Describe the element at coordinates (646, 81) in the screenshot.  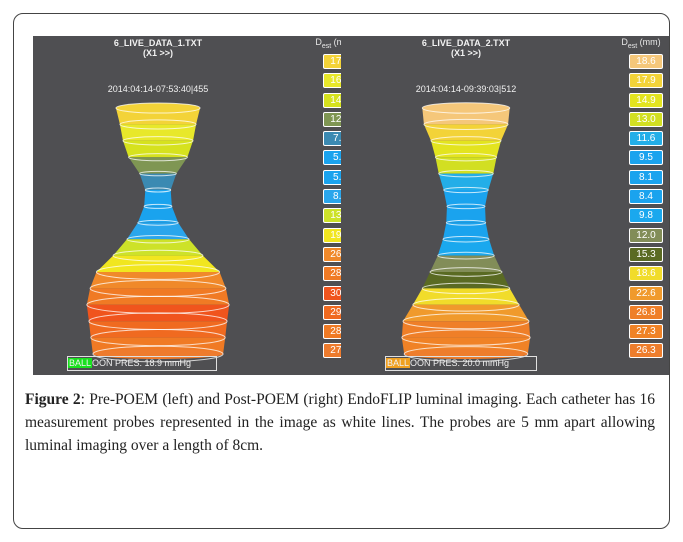
I see `probe-value-badge: 17.9` at that location.